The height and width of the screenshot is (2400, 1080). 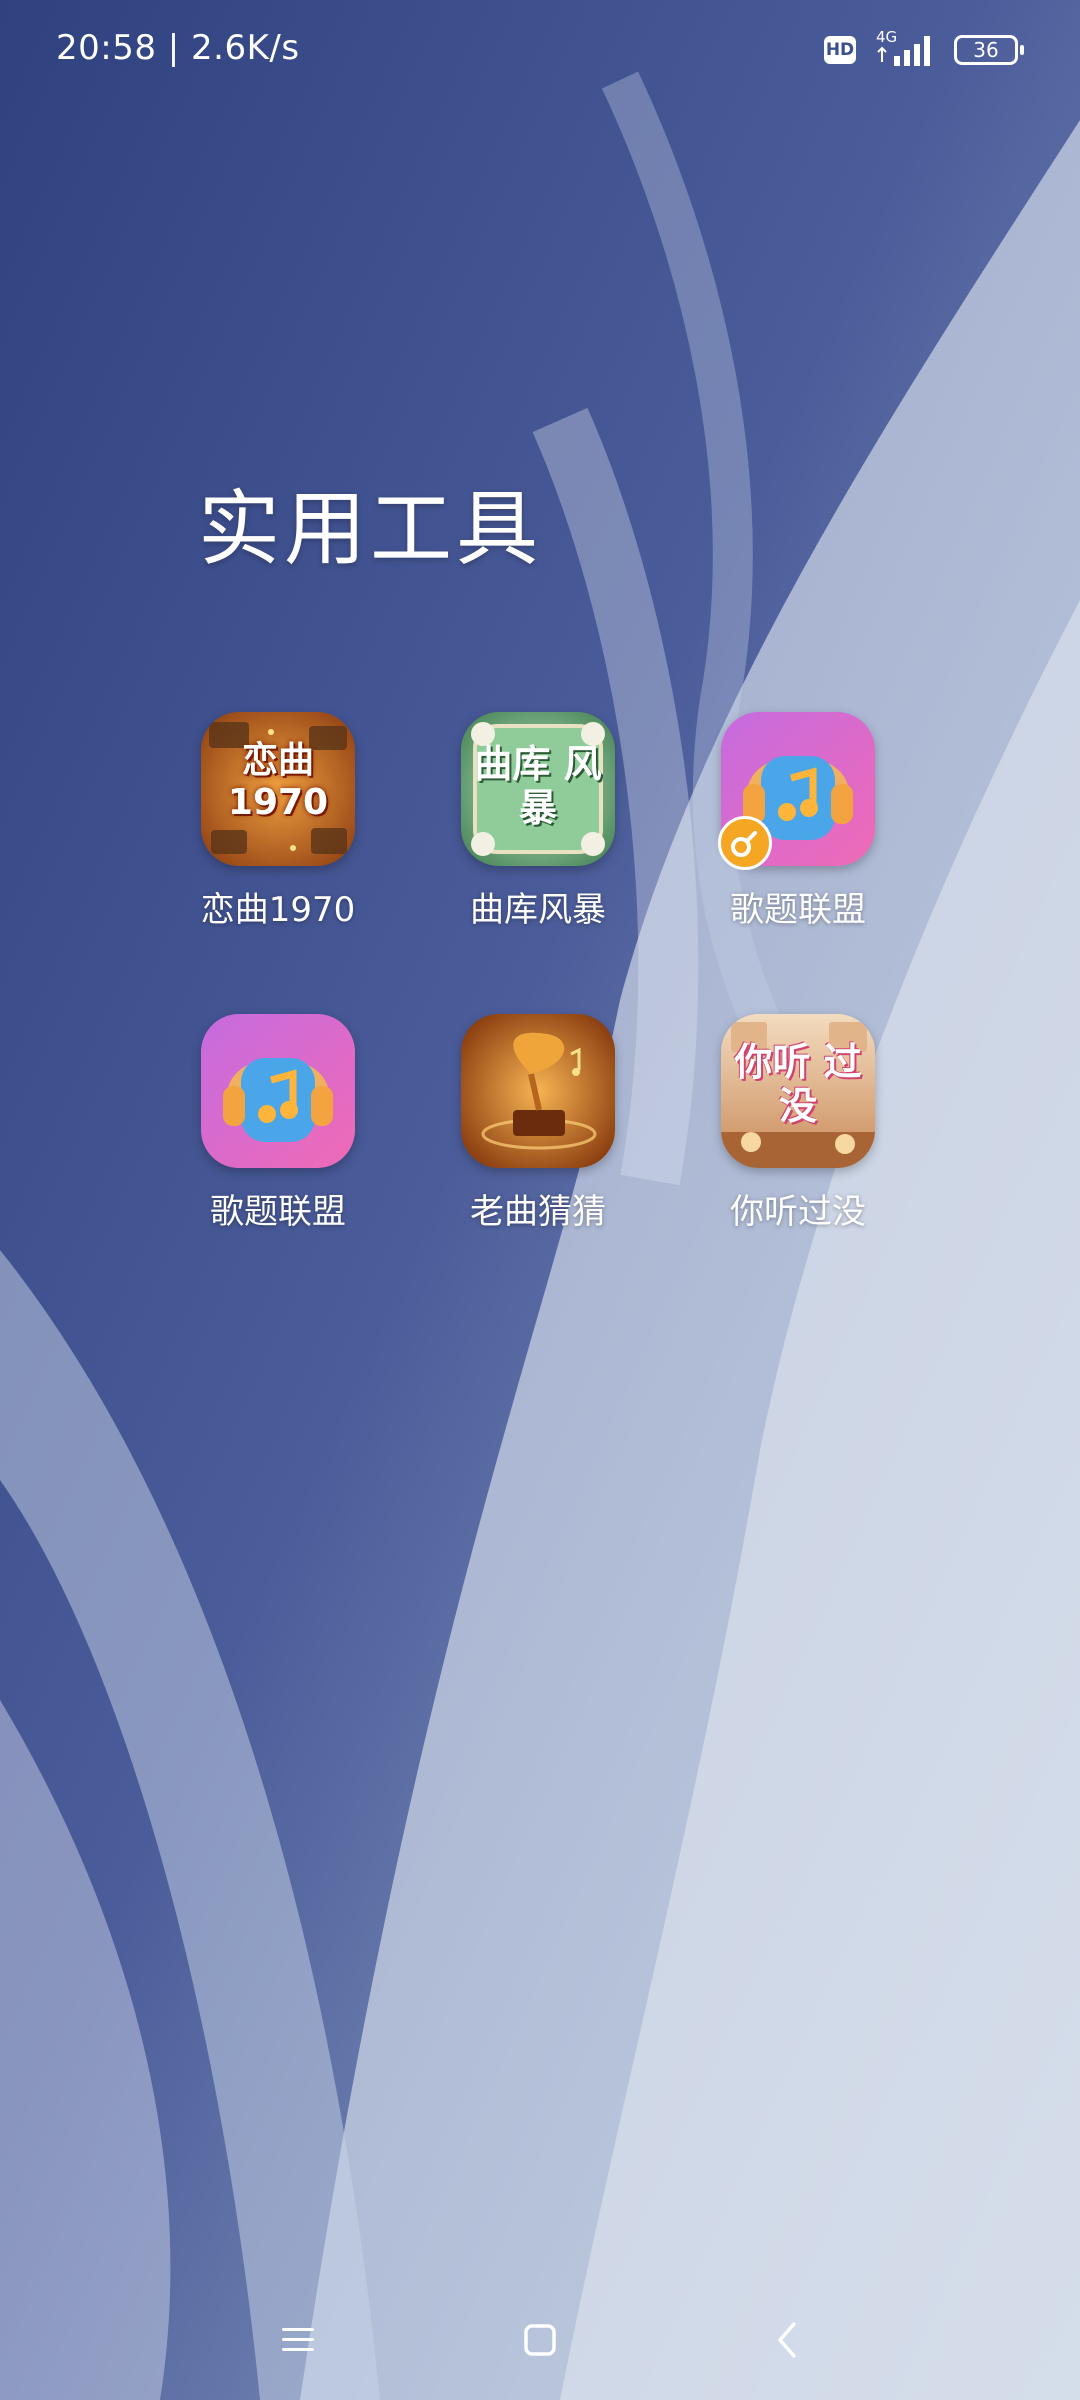 I want to click on kitchen-text-icon: 你听 过没, so click(x=798, y=1091).